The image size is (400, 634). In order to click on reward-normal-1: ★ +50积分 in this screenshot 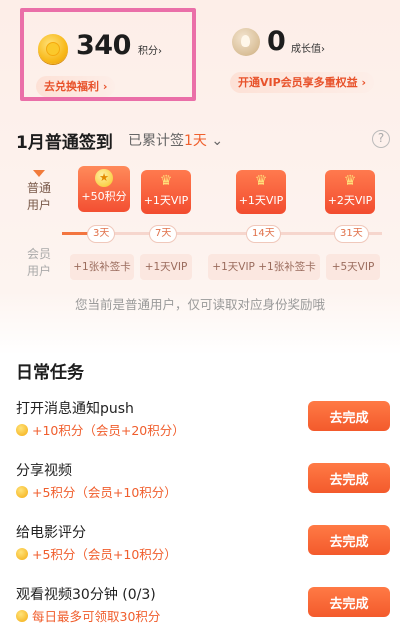, I will do `click(104, 189)`.